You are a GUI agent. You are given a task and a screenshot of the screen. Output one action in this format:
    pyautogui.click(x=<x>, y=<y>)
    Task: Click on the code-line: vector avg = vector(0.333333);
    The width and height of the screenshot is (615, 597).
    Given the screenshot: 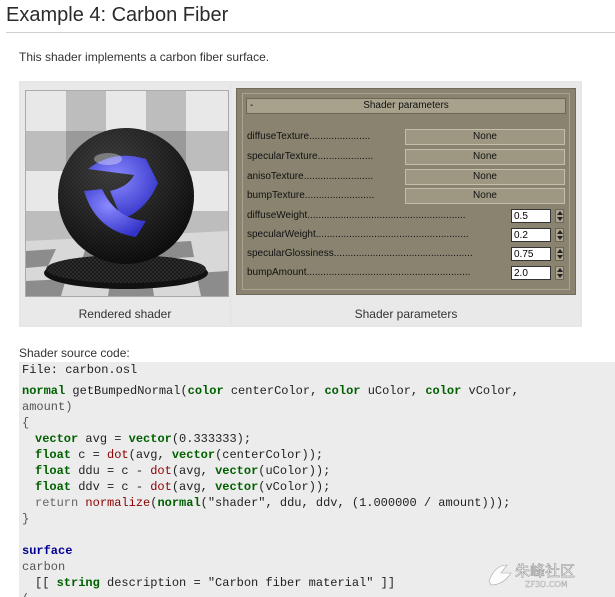 What is the action you would take?
    pyautogui.click(x=143, y=439)
    